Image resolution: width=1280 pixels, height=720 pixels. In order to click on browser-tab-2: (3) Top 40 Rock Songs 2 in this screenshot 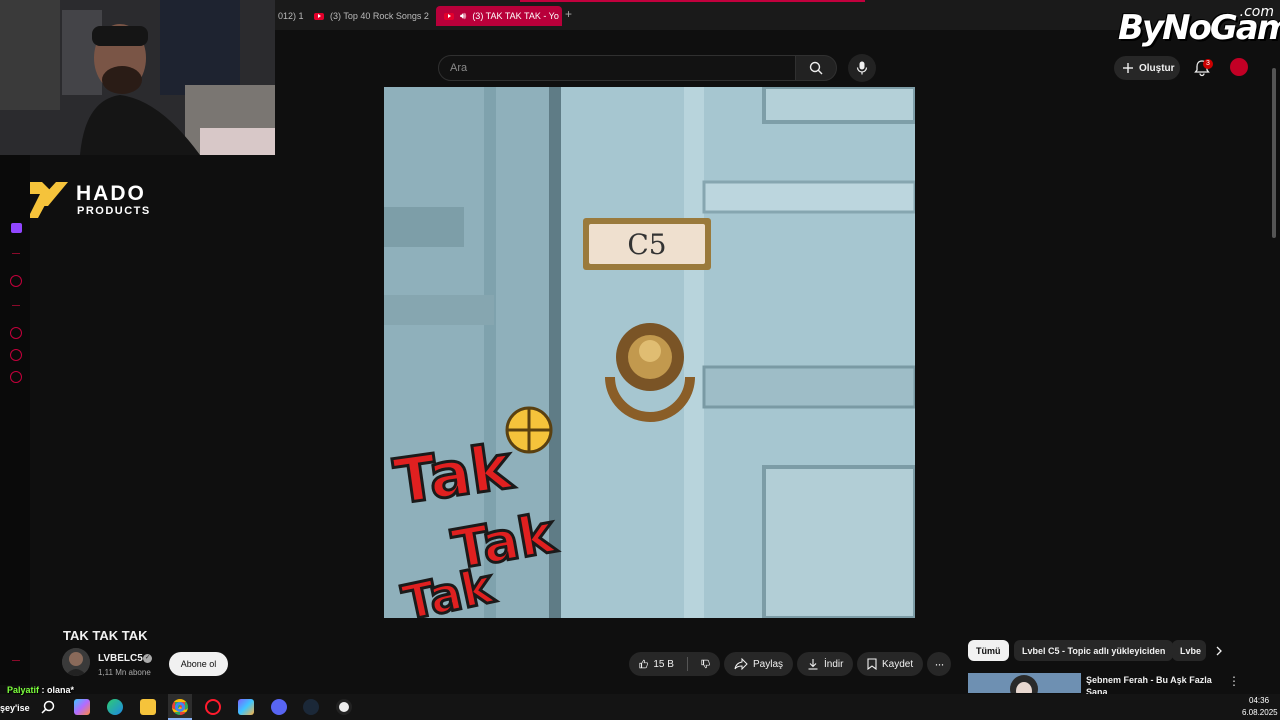, I will do `click(368, 16)`.